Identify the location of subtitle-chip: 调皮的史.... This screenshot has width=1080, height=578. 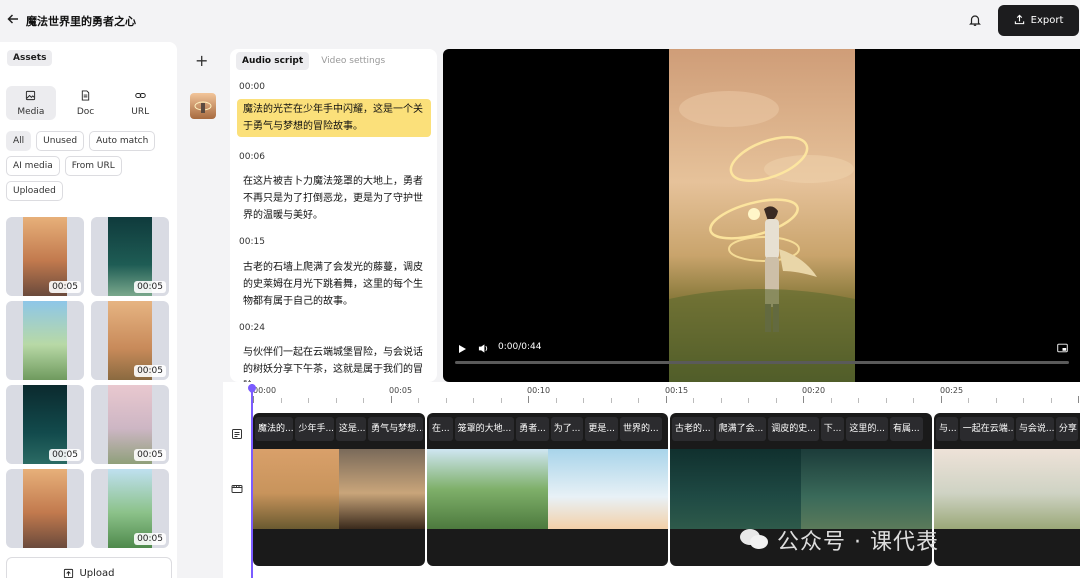
(793, 429).